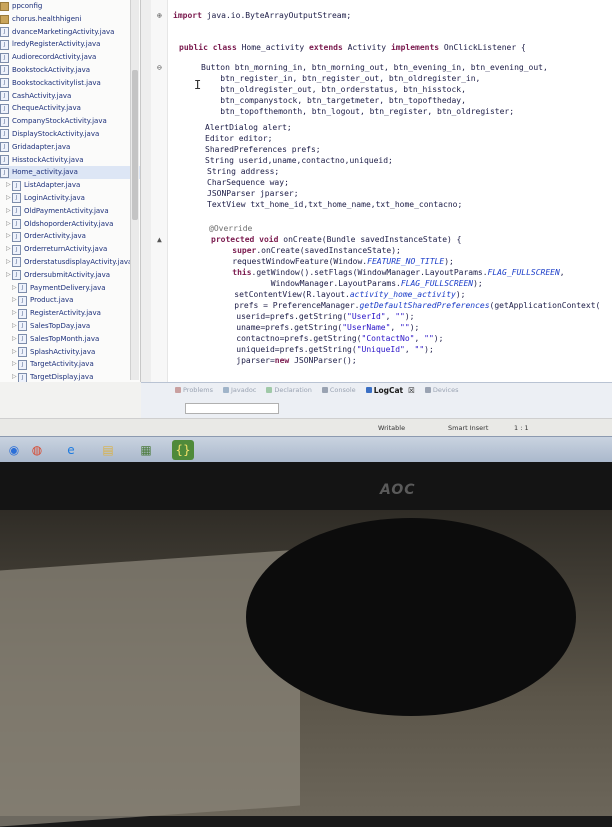 The height and width of the screenshot is (827, 612). What do you see at coordinates (70, 44) in the screenshot?
I see `tree-item: JlredyRegisterActivity.java` at bounding box center [70, 44].